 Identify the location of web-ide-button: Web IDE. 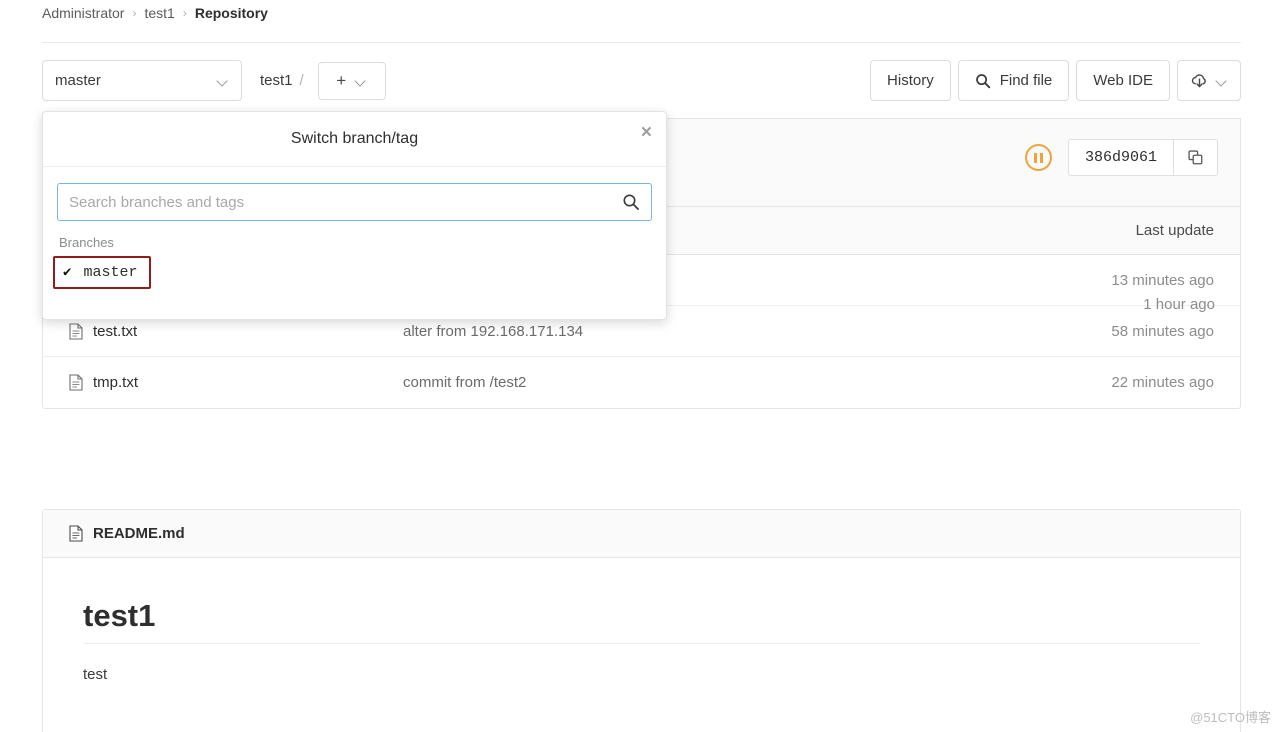
(1123, 80).